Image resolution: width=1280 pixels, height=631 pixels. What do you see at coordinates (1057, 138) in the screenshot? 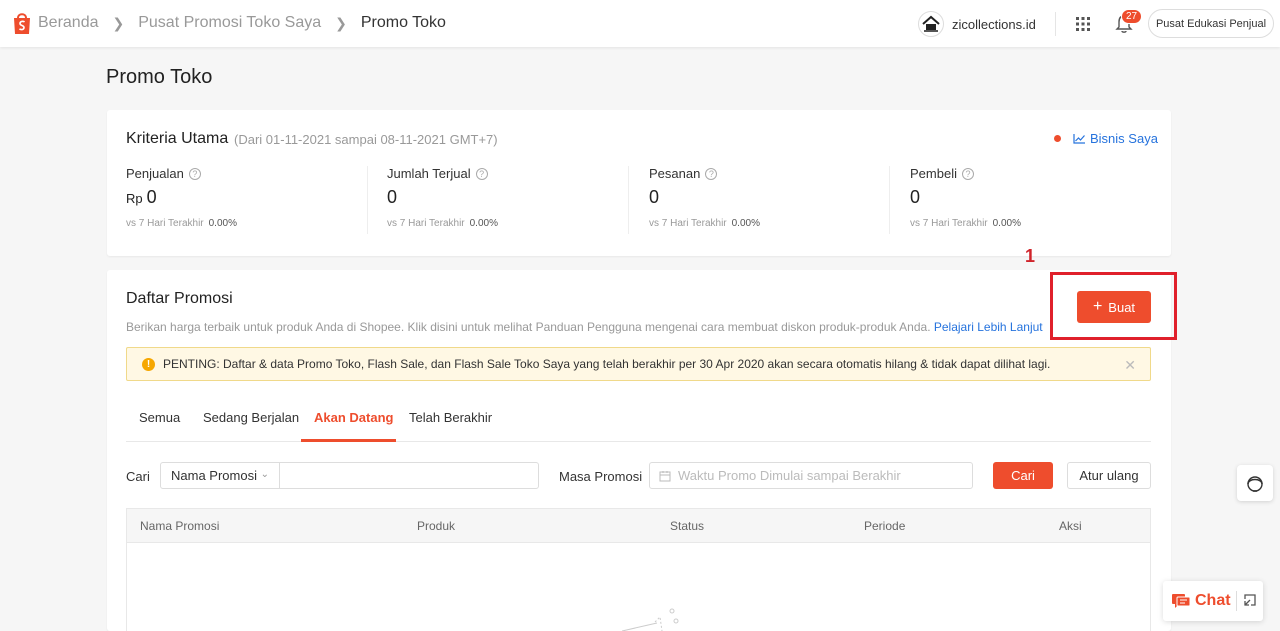
I see `status-dot` at bounding box center [1057, 138].